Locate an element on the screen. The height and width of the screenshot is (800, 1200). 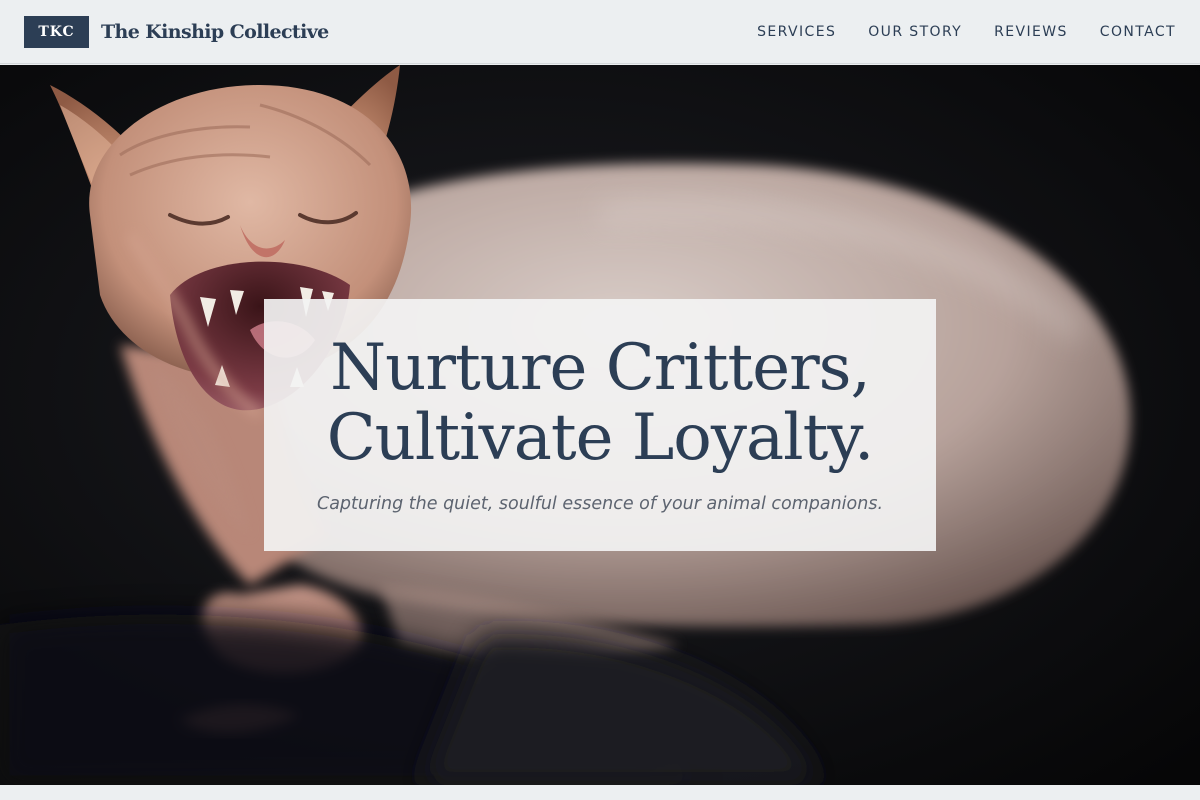
hero-title-line-1: Nurture Critters, is located at coordinates (600, 368).